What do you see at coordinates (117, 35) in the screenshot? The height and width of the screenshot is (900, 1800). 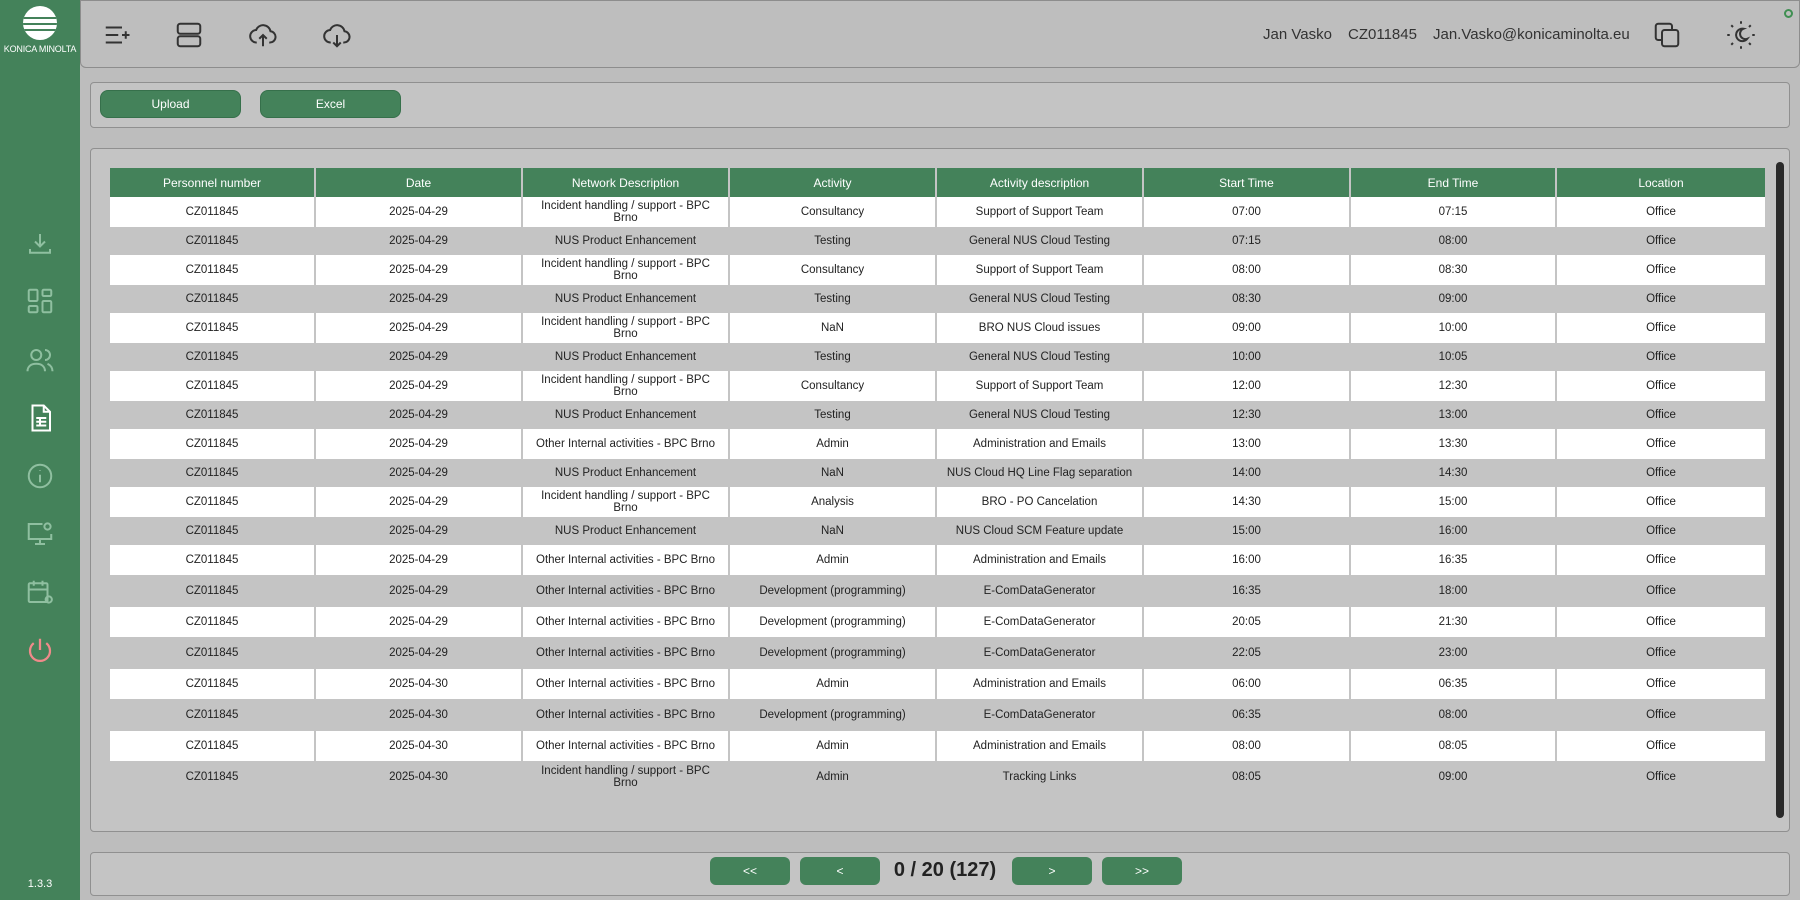 I see `add-list-icon` at bounding box center [117, 35].